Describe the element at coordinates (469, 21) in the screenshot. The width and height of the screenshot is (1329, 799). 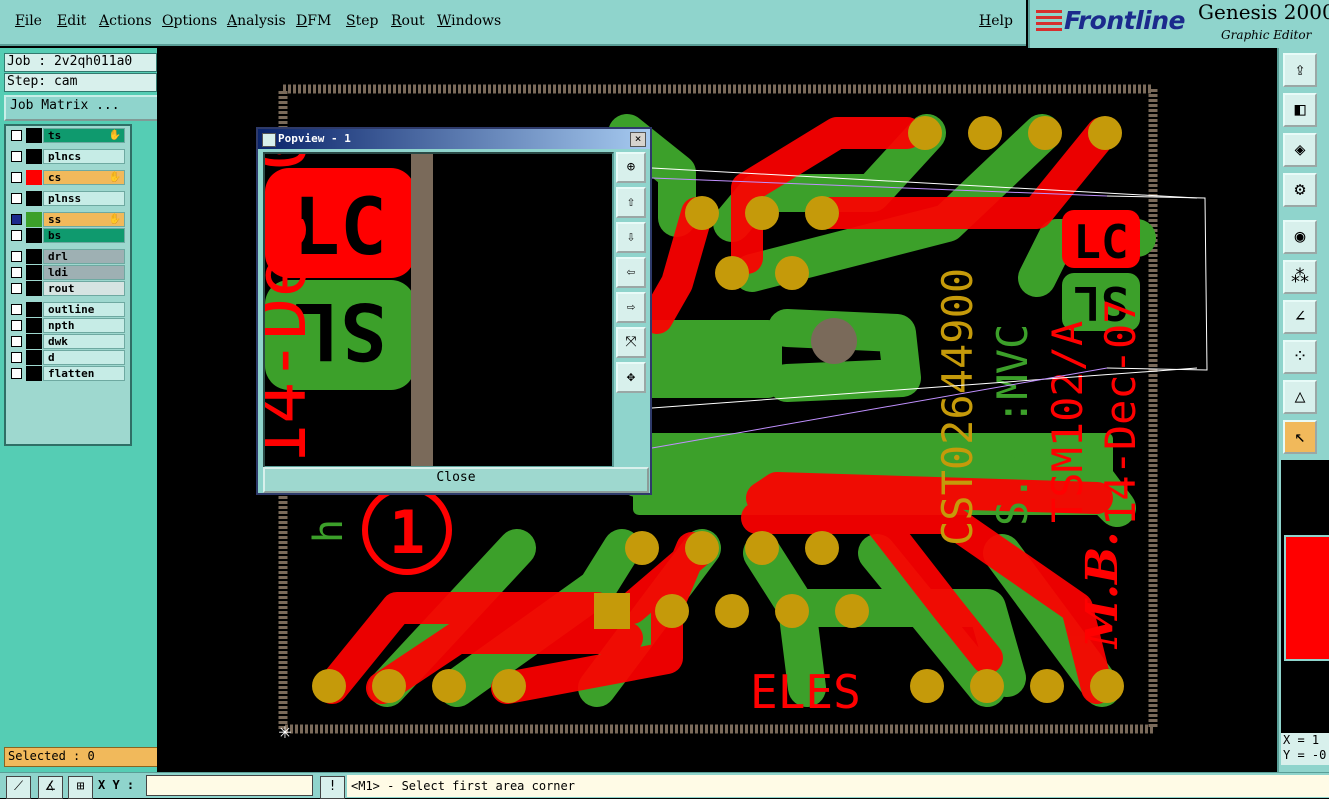
I see `menu-windows: Windows` at that location.